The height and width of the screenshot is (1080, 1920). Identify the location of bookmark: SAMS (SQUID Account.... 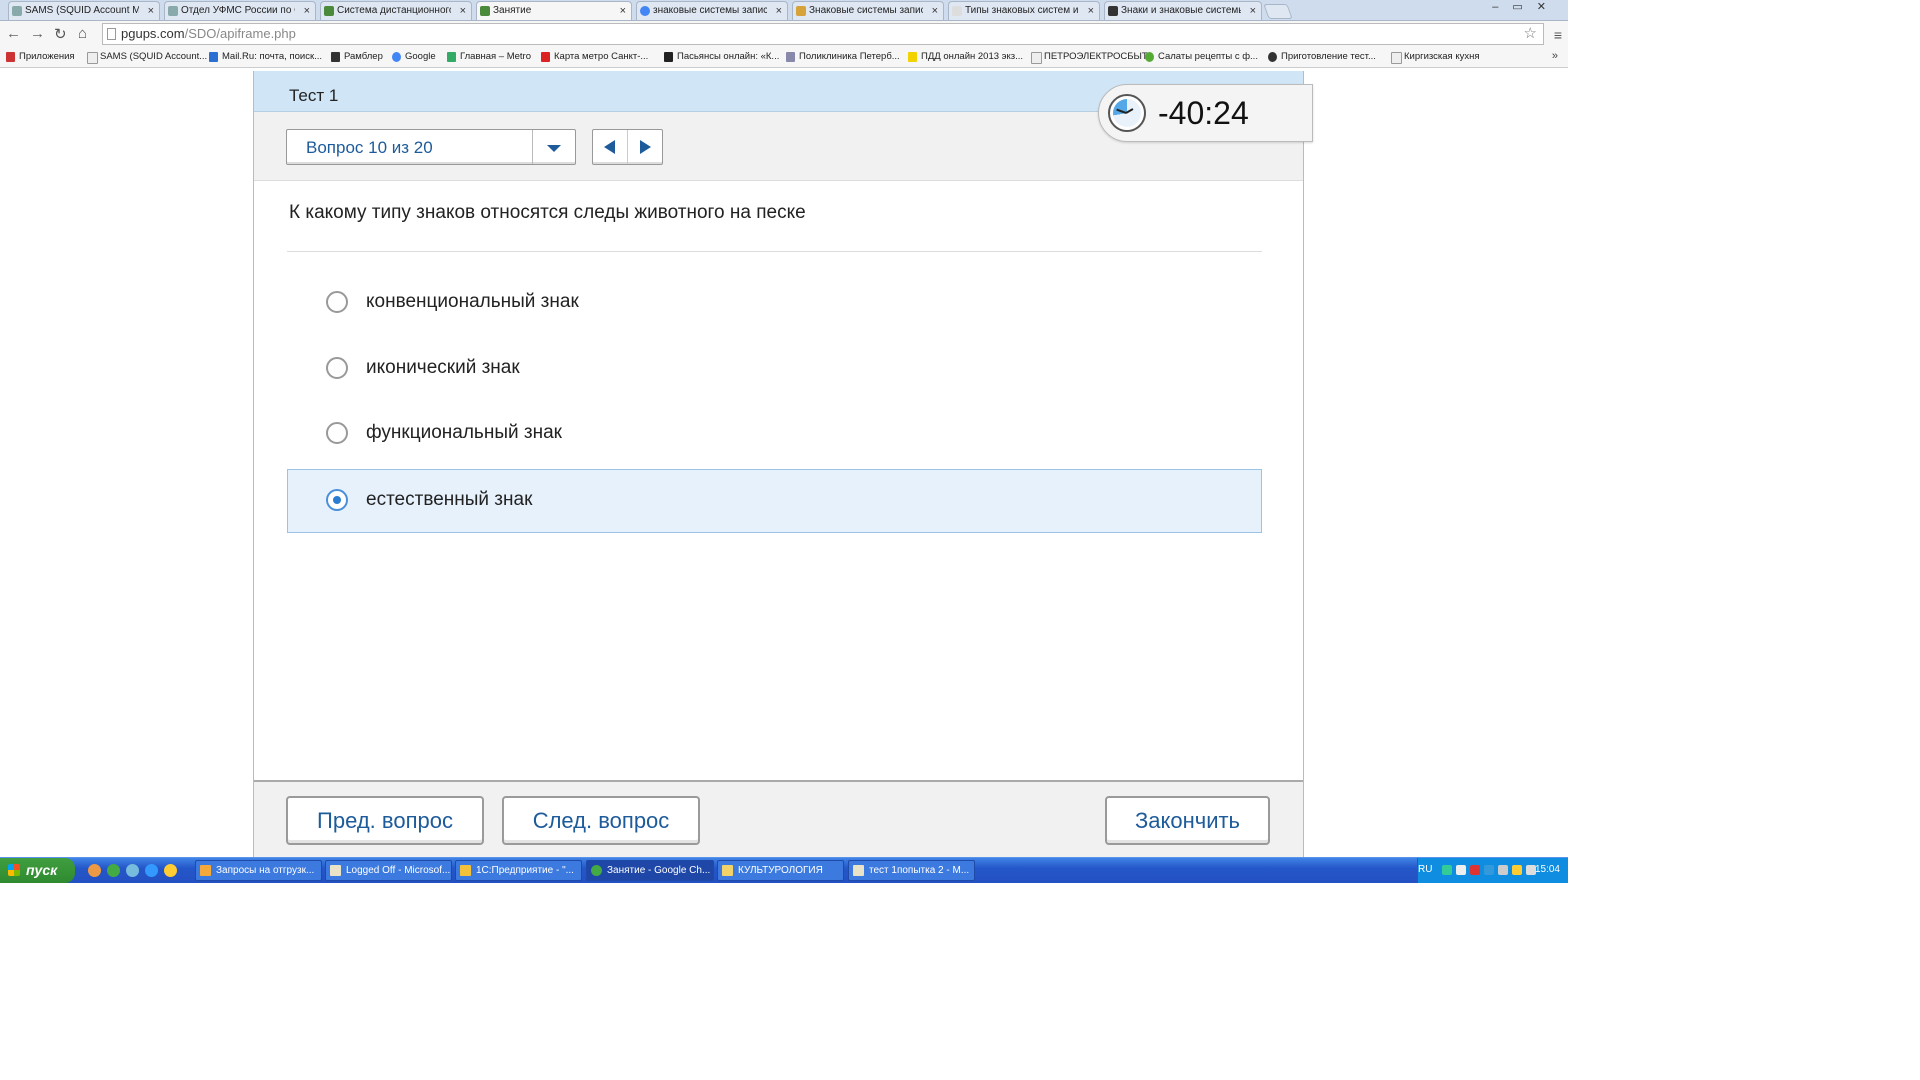
(147, 57).